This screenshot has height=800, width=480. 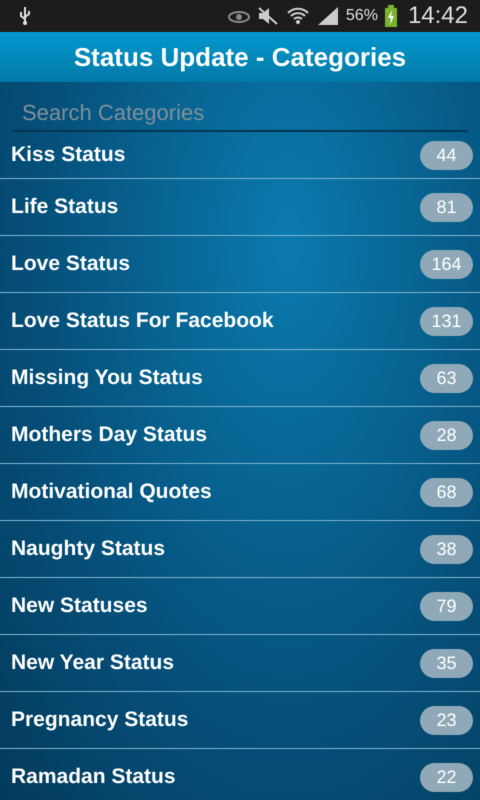 What do you see at coordinates (446, 264) in the screenshot?
I see `count-badge: 164` at bounding box center [446, 264].